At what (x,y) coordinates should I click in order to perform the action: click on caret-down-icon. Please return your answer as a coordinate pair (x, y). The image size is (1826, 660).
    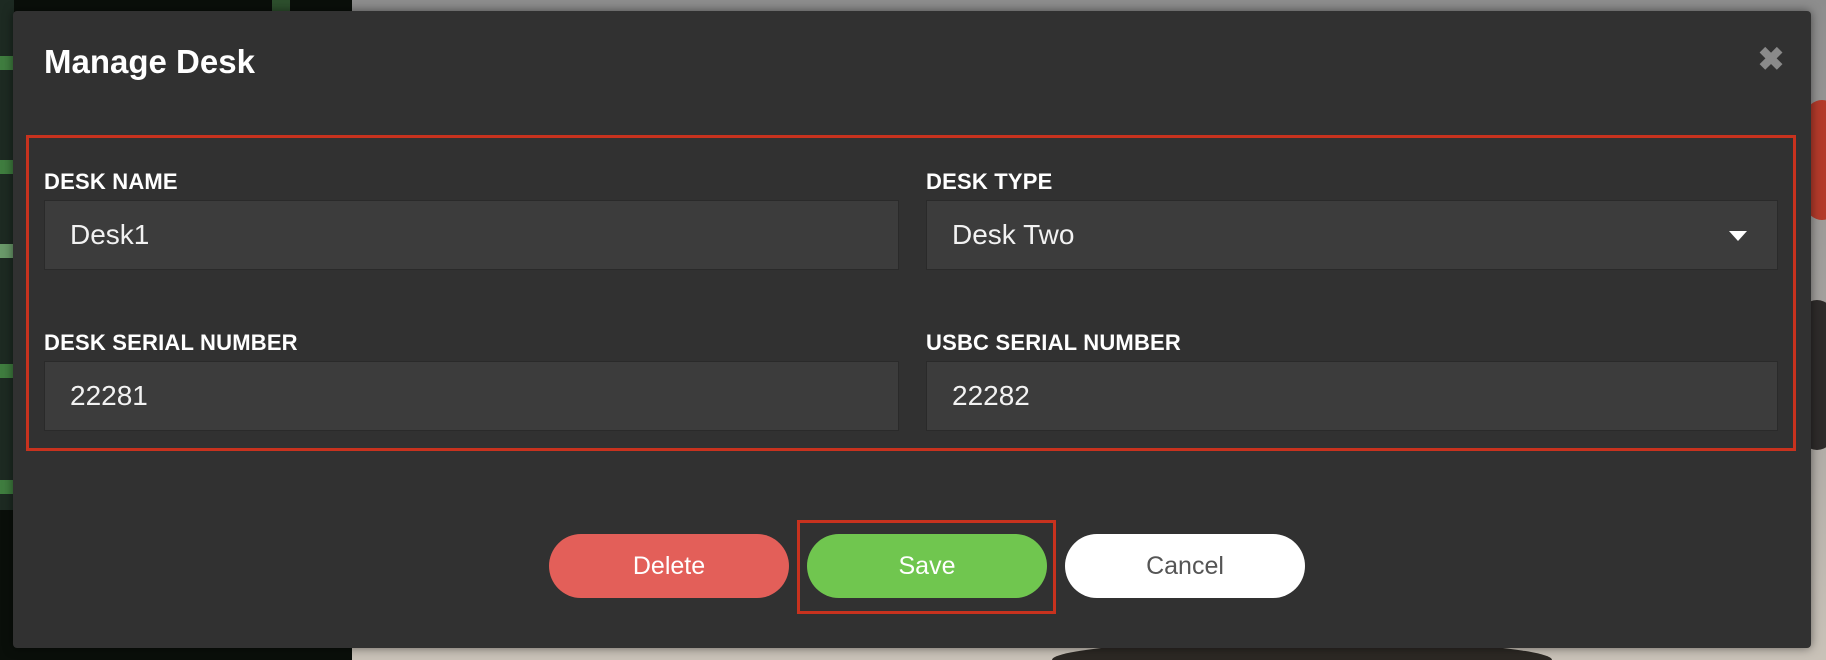
    Looking at the image, I should click on (1738, 236).